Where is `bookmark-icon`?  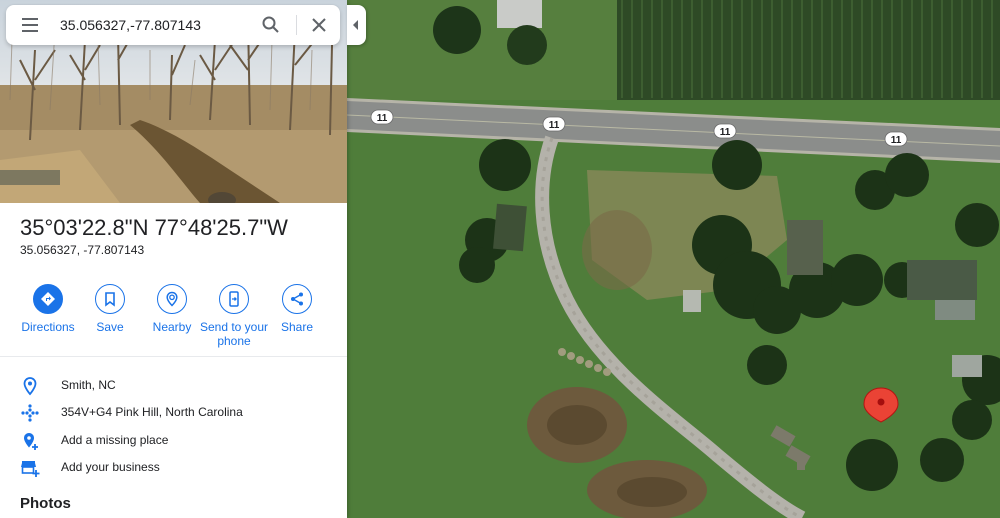 bookmark-icon is located at coordinates (110, 299).